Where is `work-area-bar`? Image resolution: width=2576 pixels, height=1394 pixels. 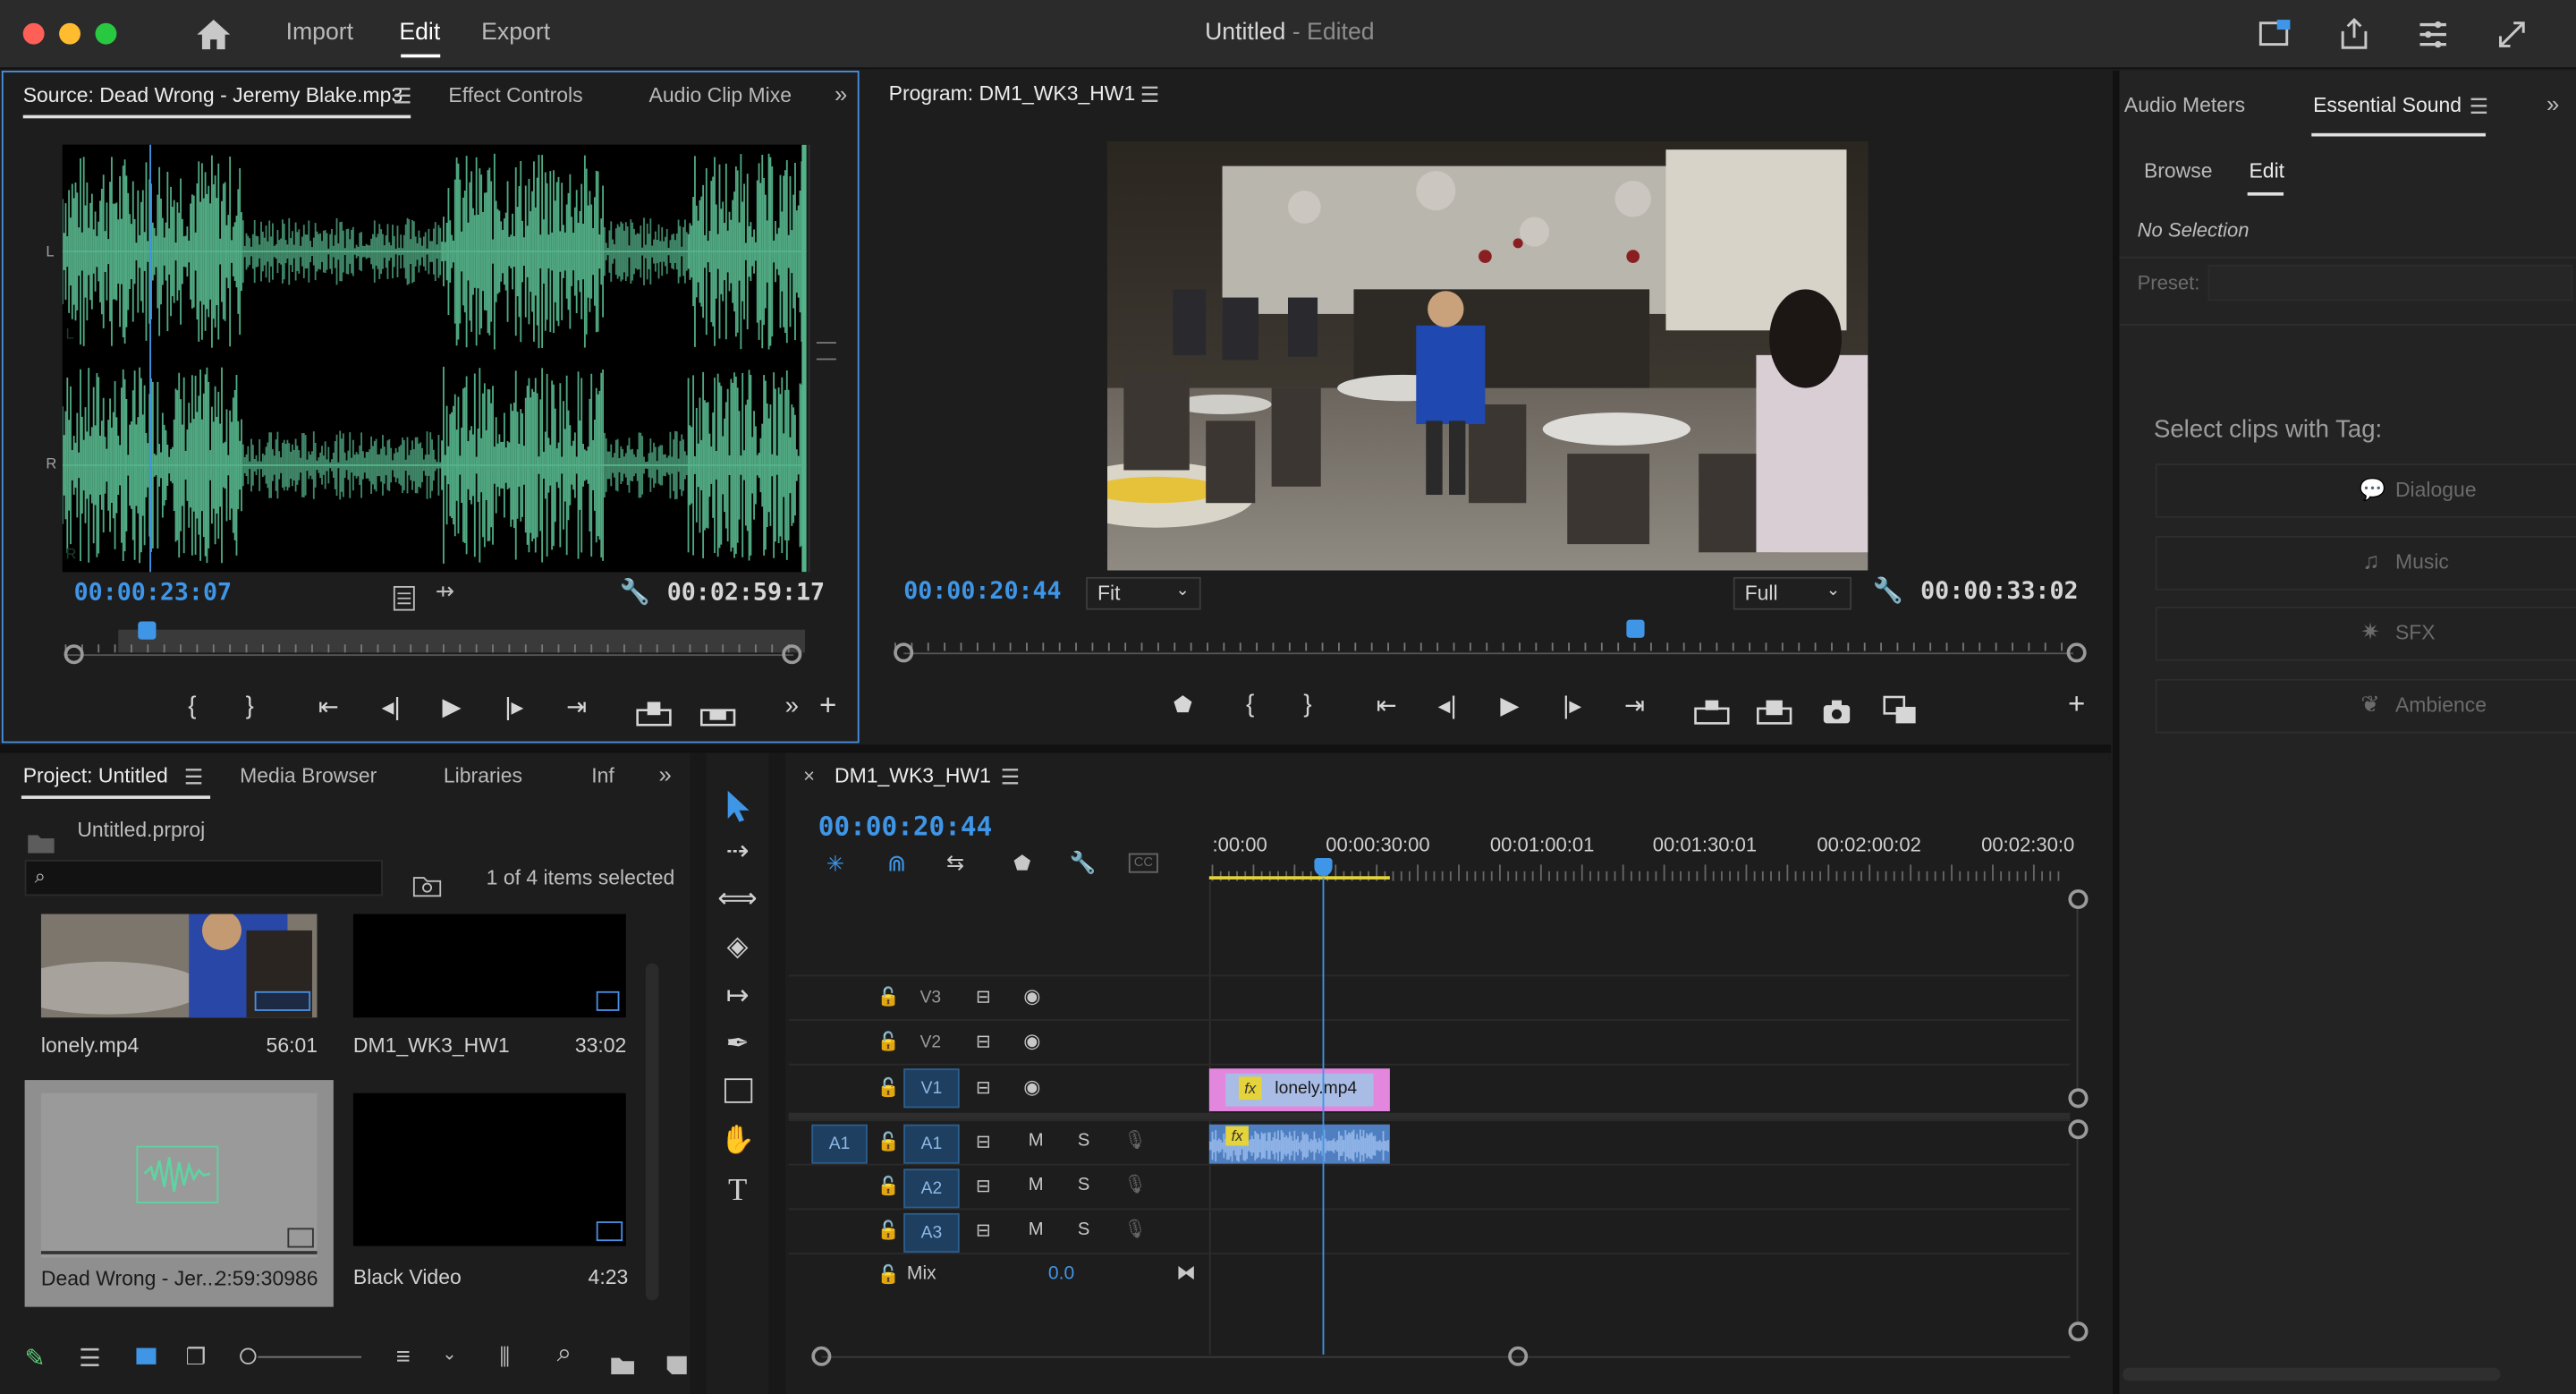 work-area-bar is located at coordinates (1299, 878).